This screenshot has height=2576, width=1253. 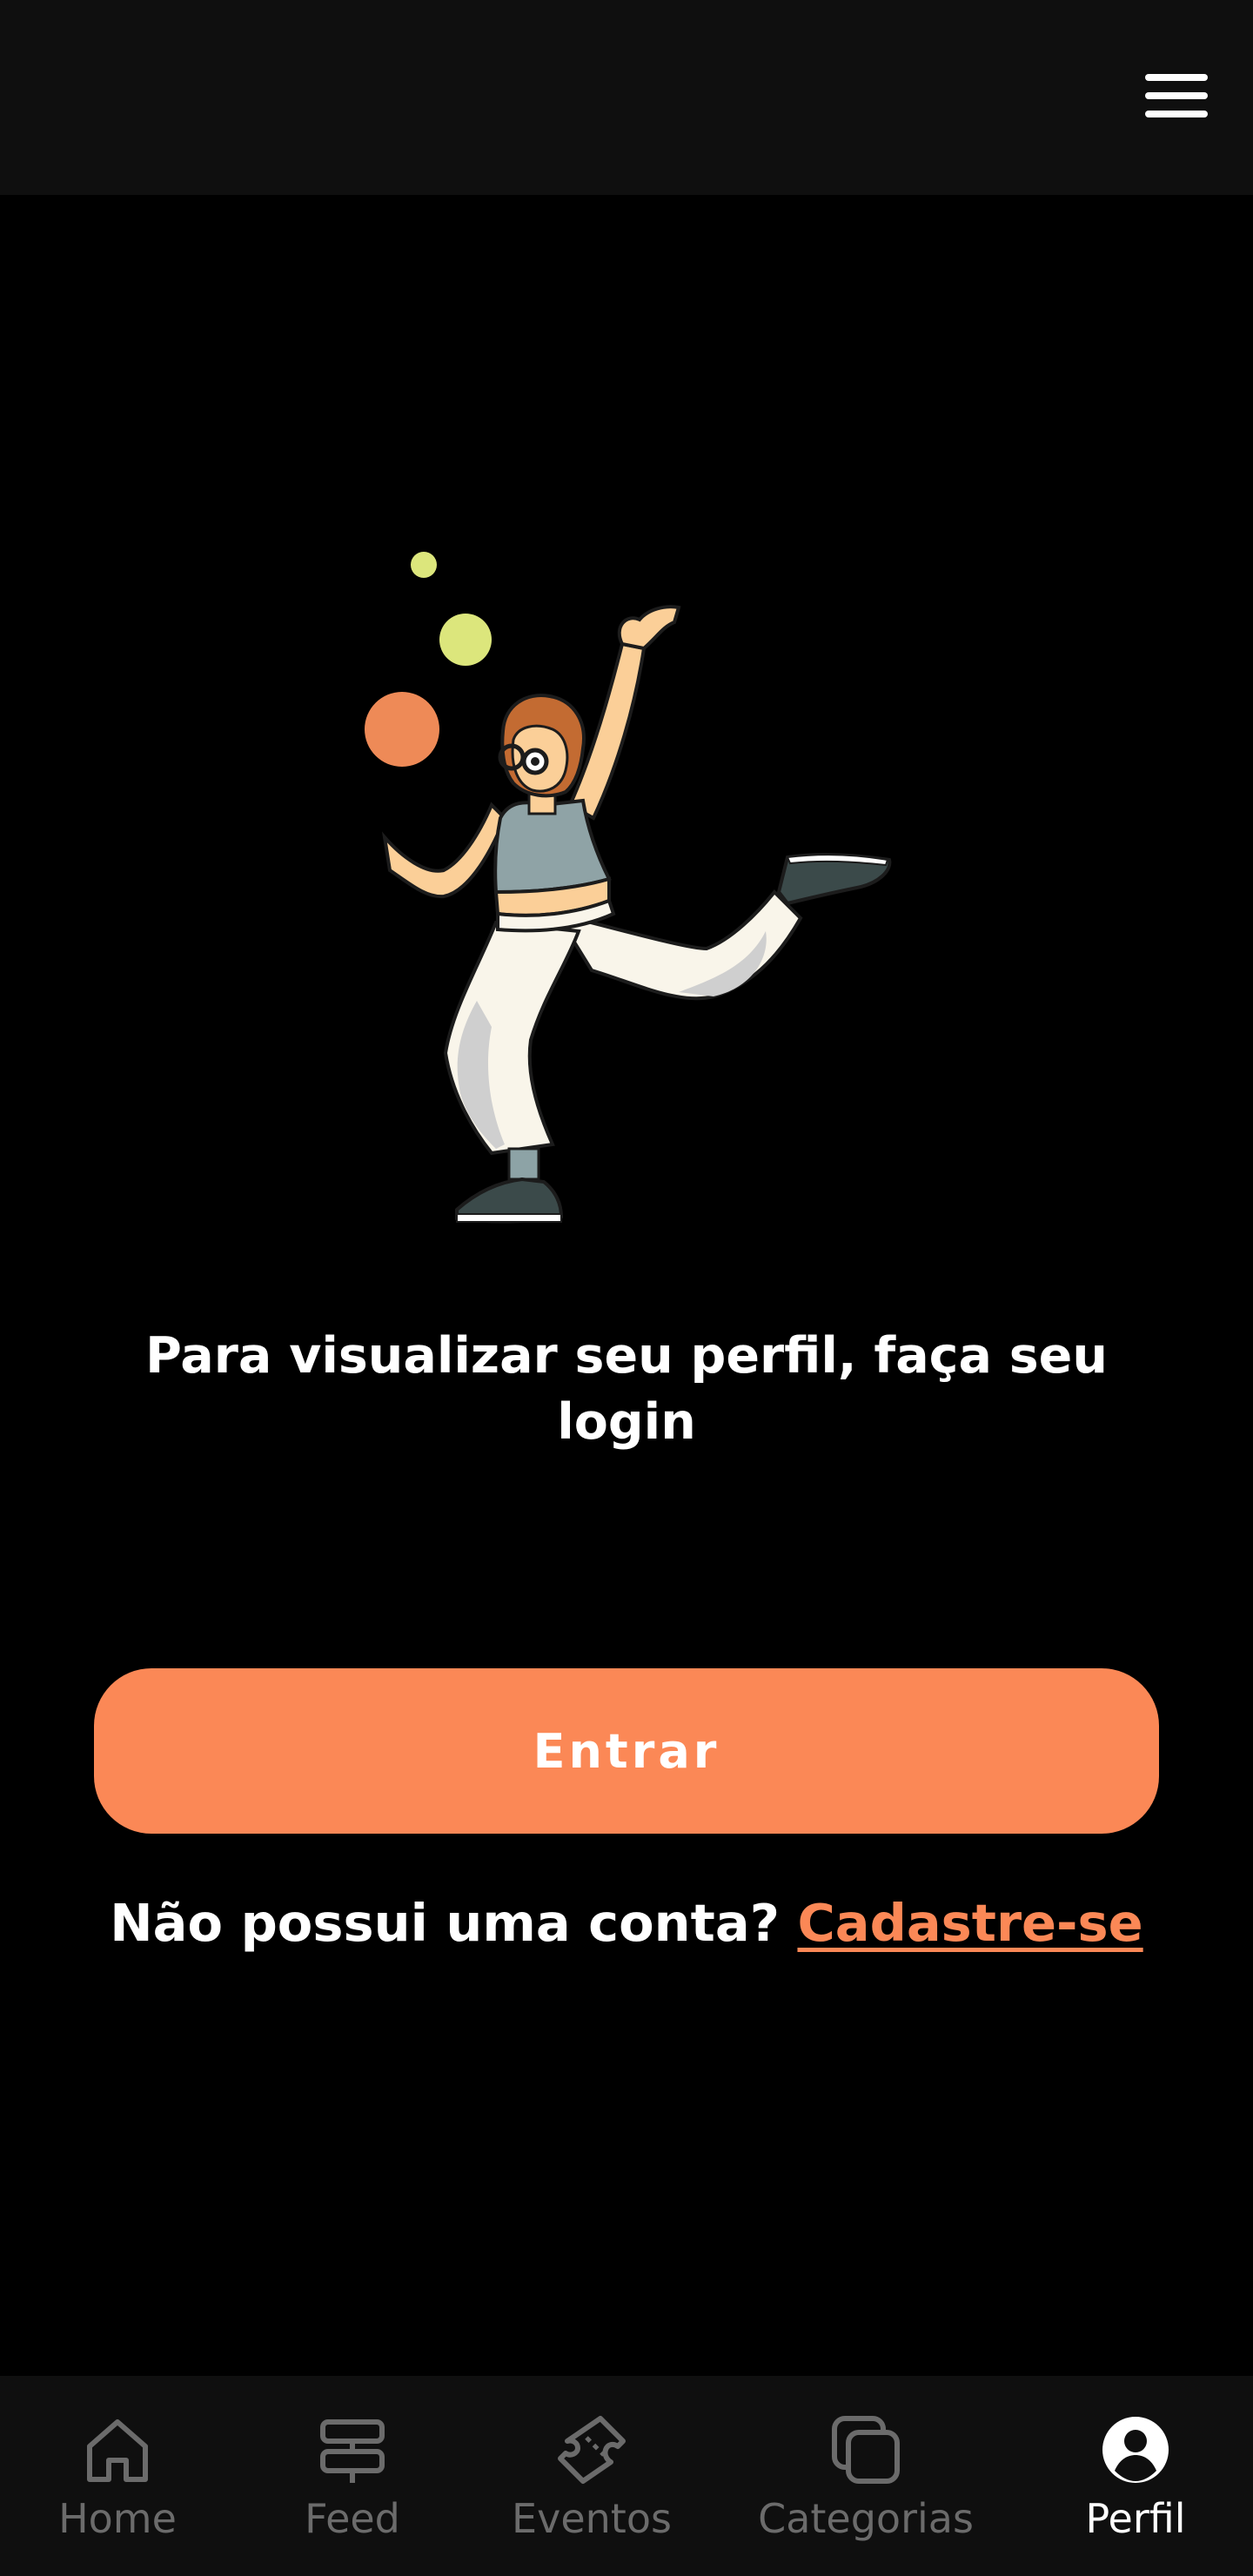 What do you see at coordinates (626, 1751) in the screenshot?
I see `login-button: Entrar` at bounding box center [626, 1751].